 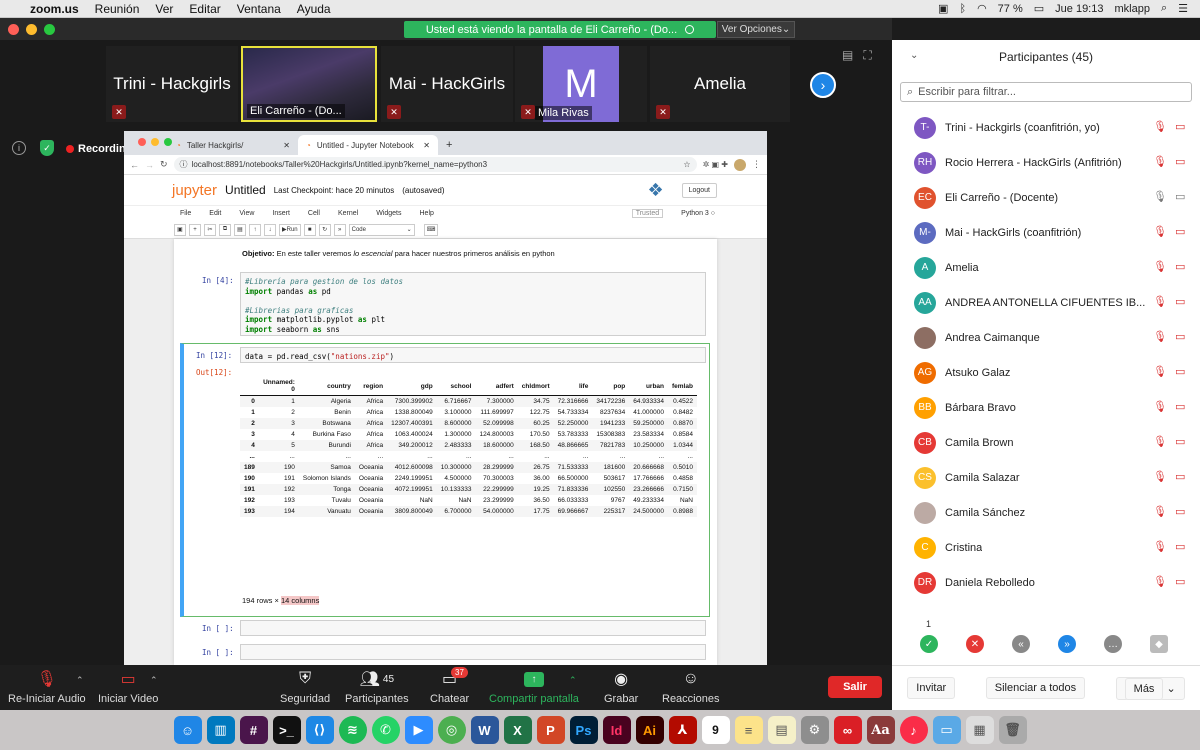 I want to click on leave-button: Salir, so click(x=855, y=687).